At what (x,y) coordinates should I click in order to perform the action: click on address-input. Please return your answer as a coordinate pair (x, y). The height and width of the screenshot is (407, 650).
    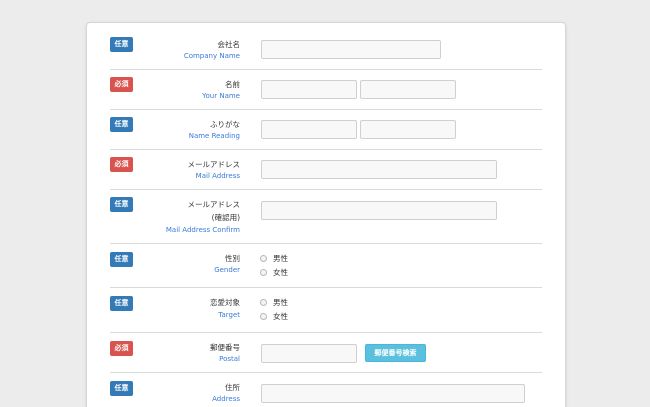
    Looking at the image, I should click on (393, 393).